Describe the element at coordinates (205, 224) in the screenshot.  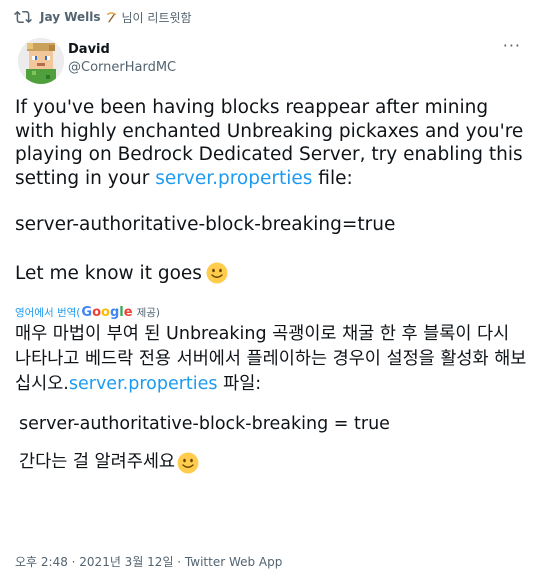
I see `tweet-code-line: server-authoritative-block-breaking=true` at that location.